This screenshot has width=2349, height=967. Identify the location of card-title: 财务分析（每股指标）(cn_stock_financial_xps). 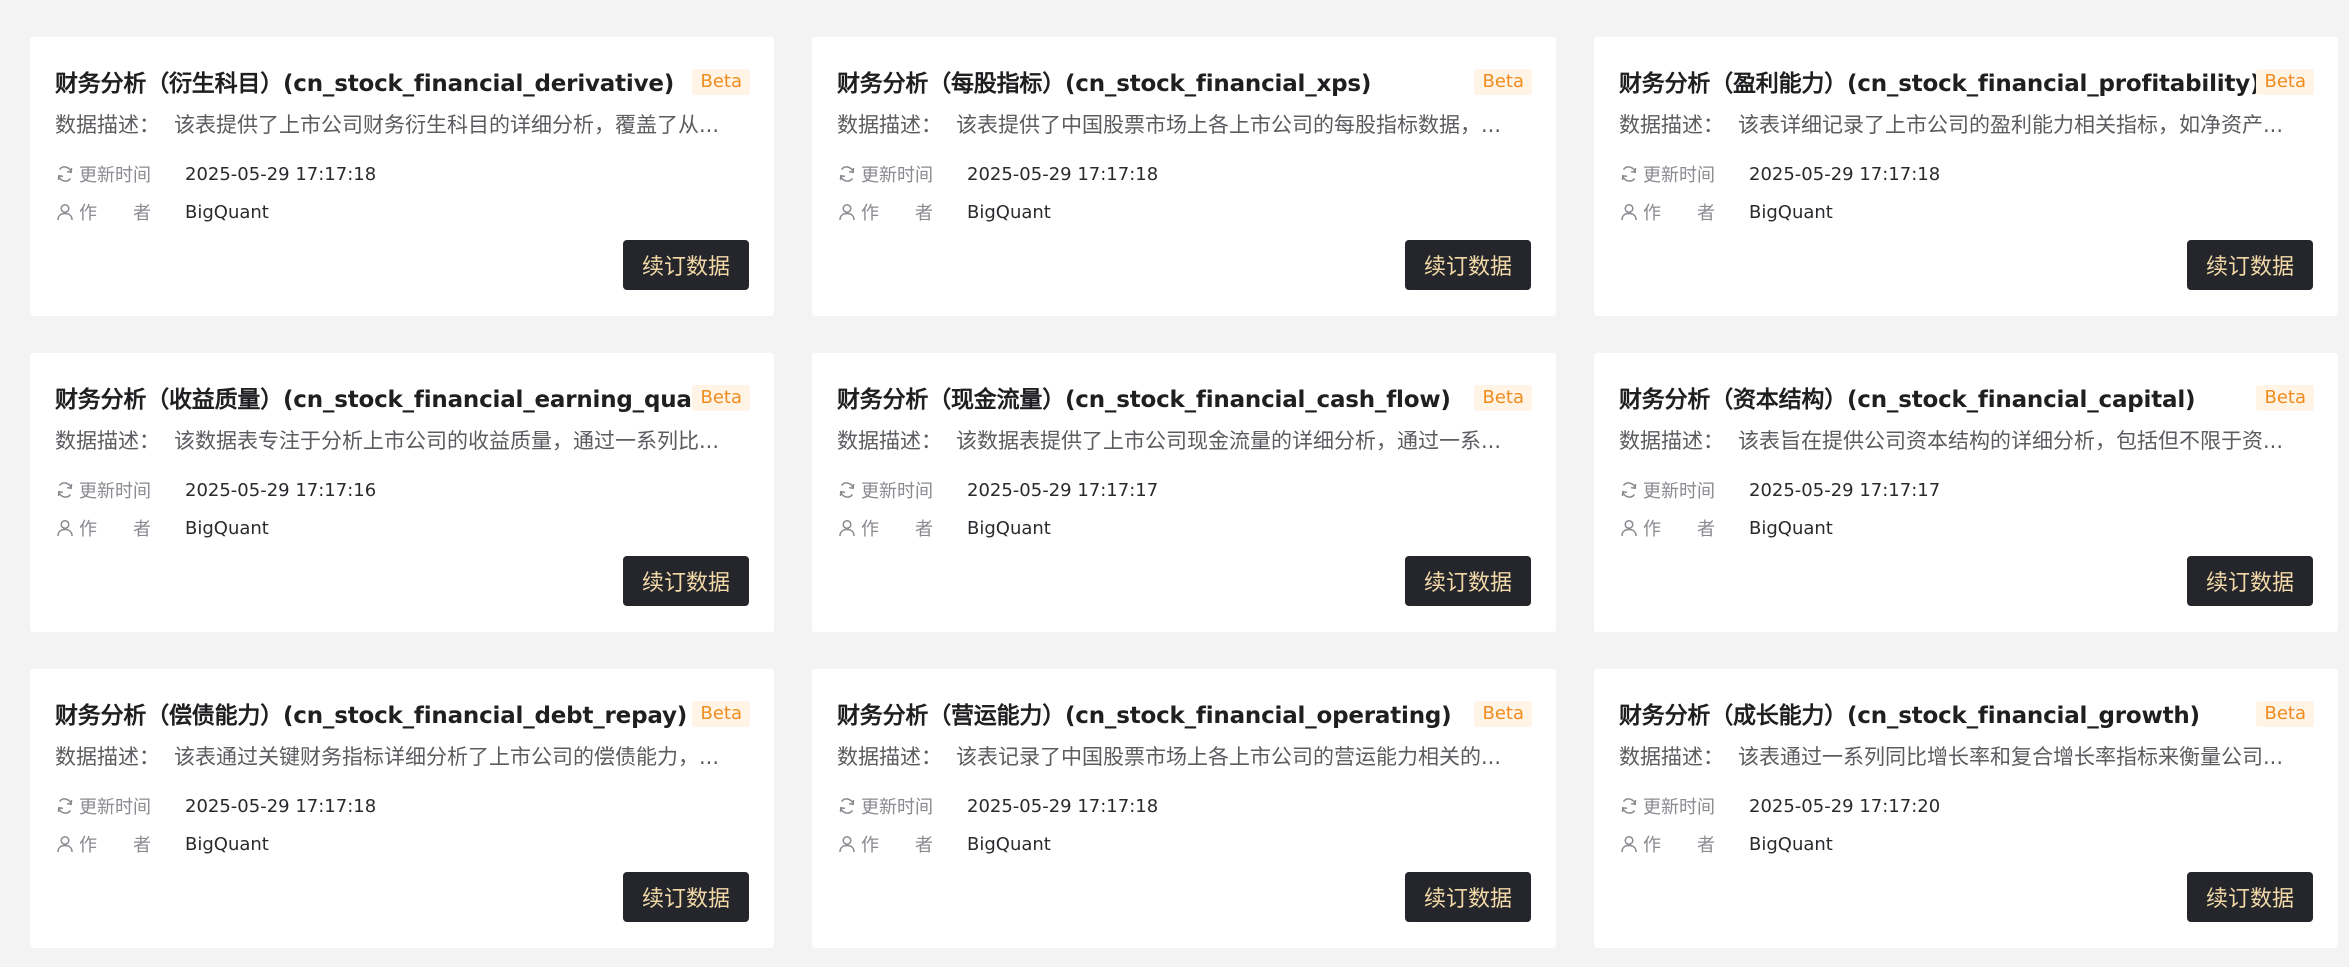
(1157, 81).